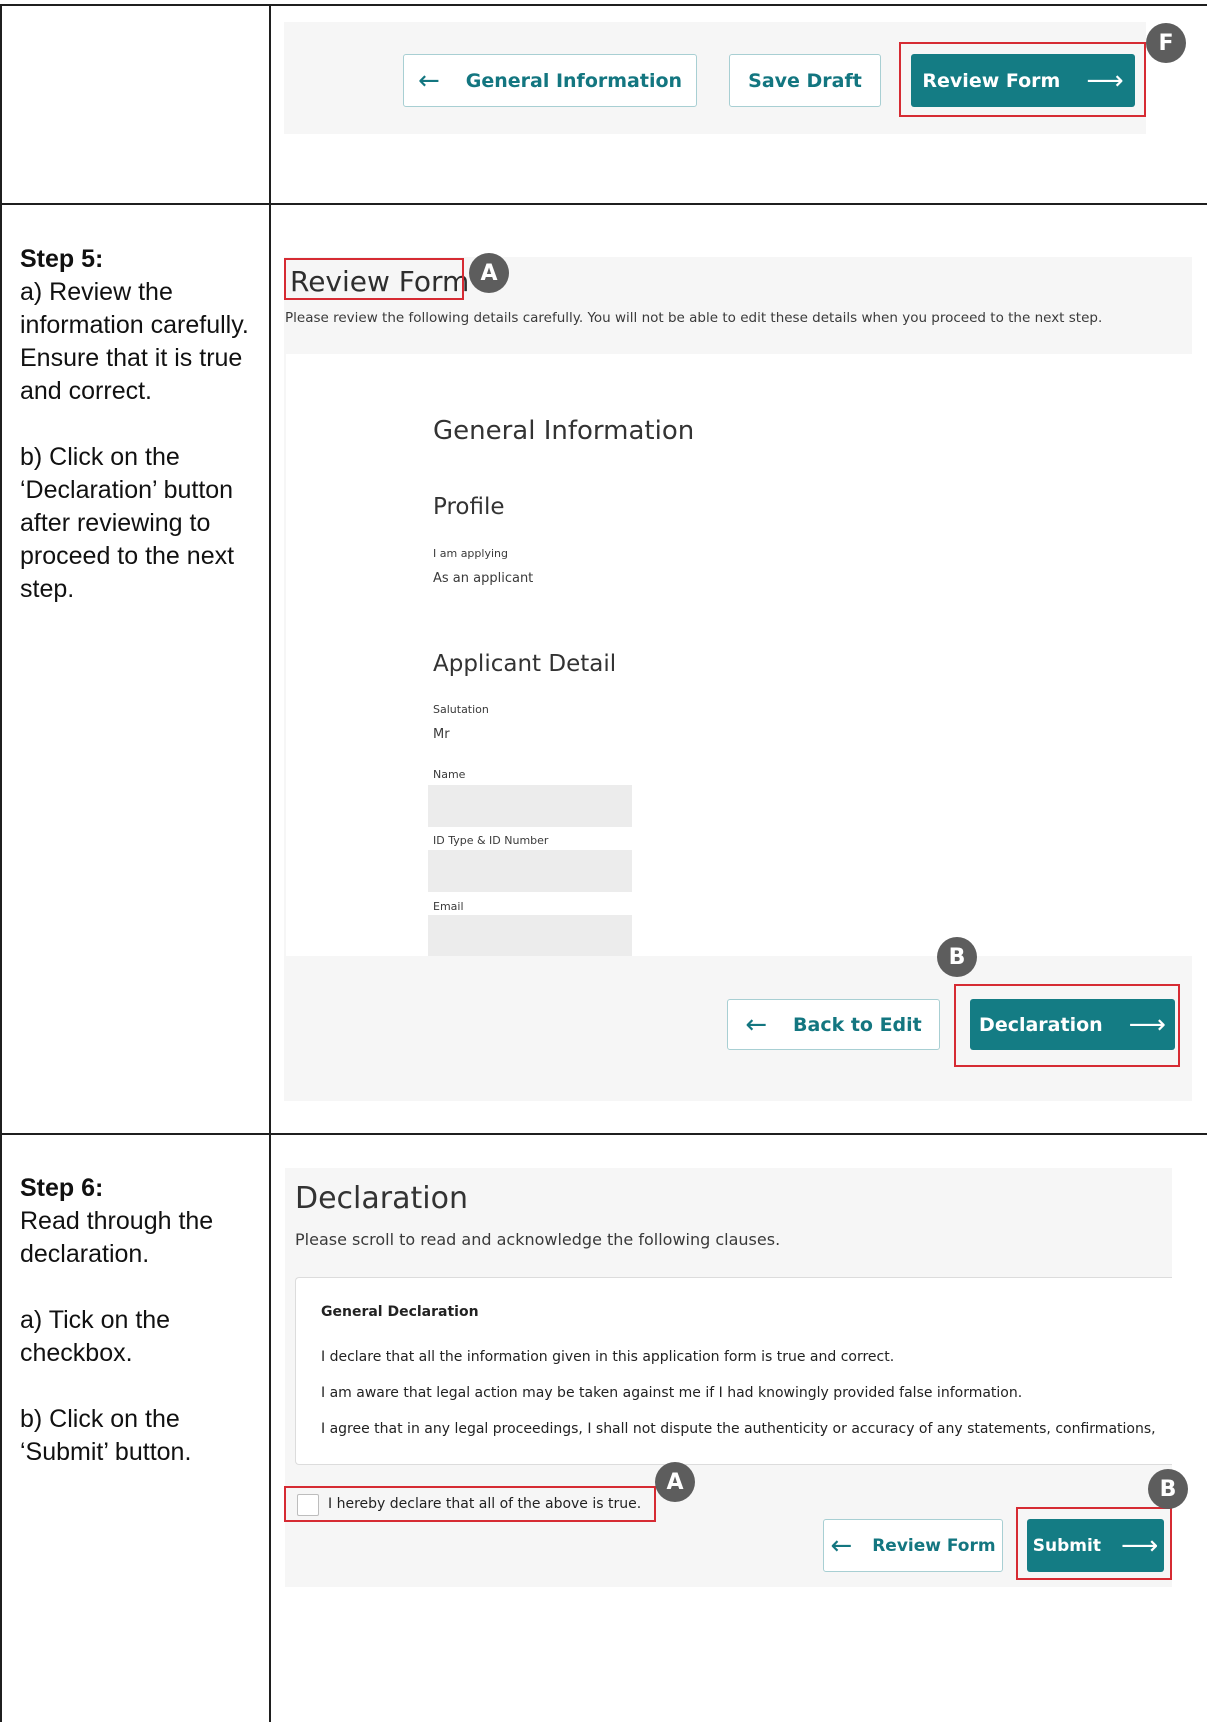  What do you see at coordinates (400, 1312) in the screenshot?
I see `declaration-box-heading: General Declaration` at bounding box center [400, 1312].